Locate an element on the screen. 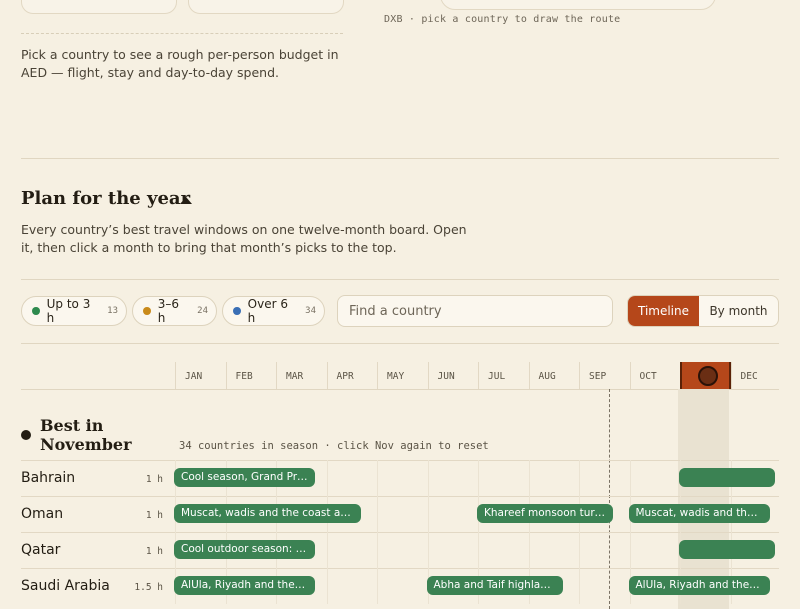 The height and width of the screenshot is (609, 800). view-toggle: Timeline By month is located at coordinates (703, 311).